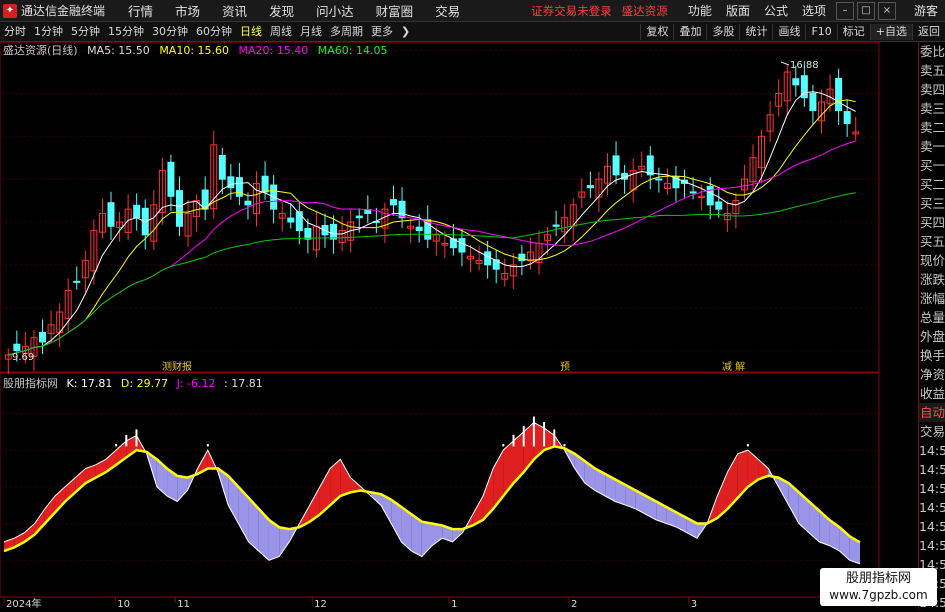 Image resolution: width=945 pixels, height=612 pixels. Describe the element at coordinates (932, 412) in the screenshot. I see `side-panel-item: 自动` at that location.